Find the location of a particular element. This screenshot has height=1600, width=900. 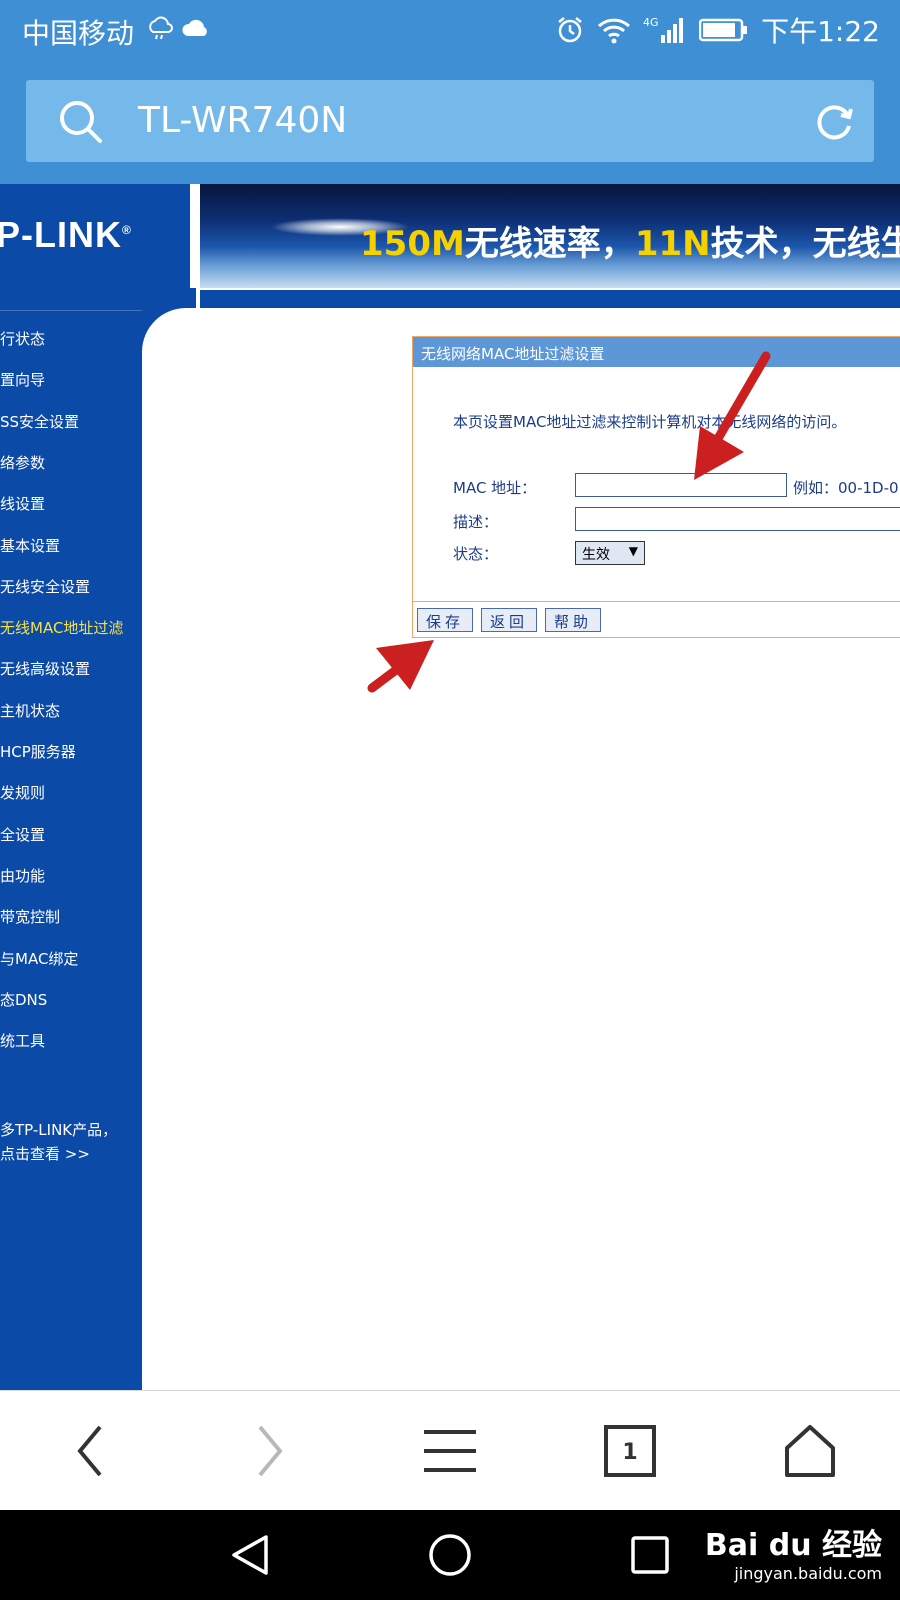

carrier-name: 中国移动 is located at coordinates (78, 33).